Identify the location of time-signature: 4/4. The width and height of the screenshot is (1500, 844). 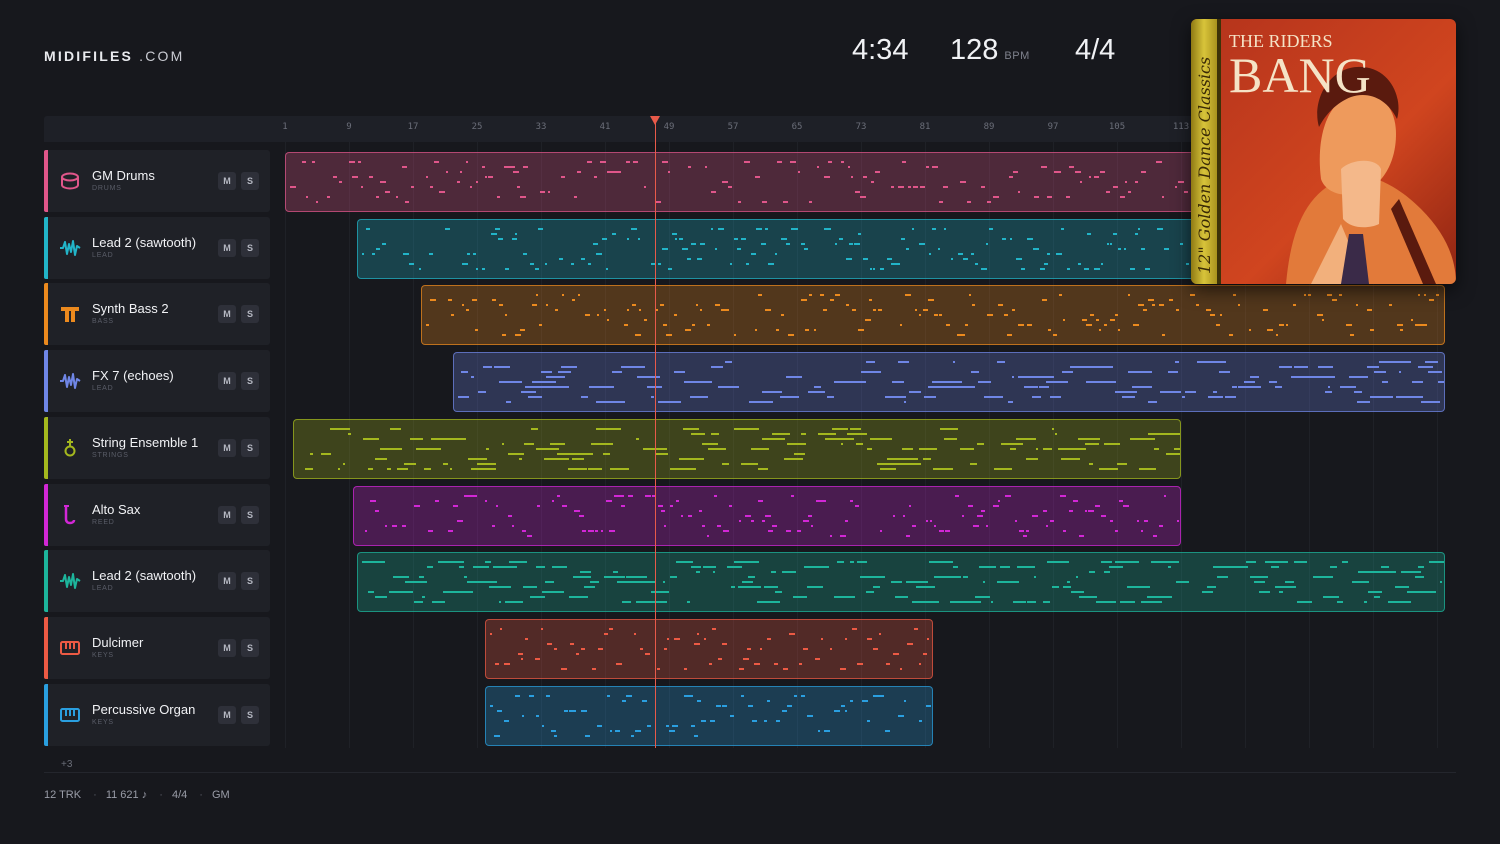
(1095, 50).